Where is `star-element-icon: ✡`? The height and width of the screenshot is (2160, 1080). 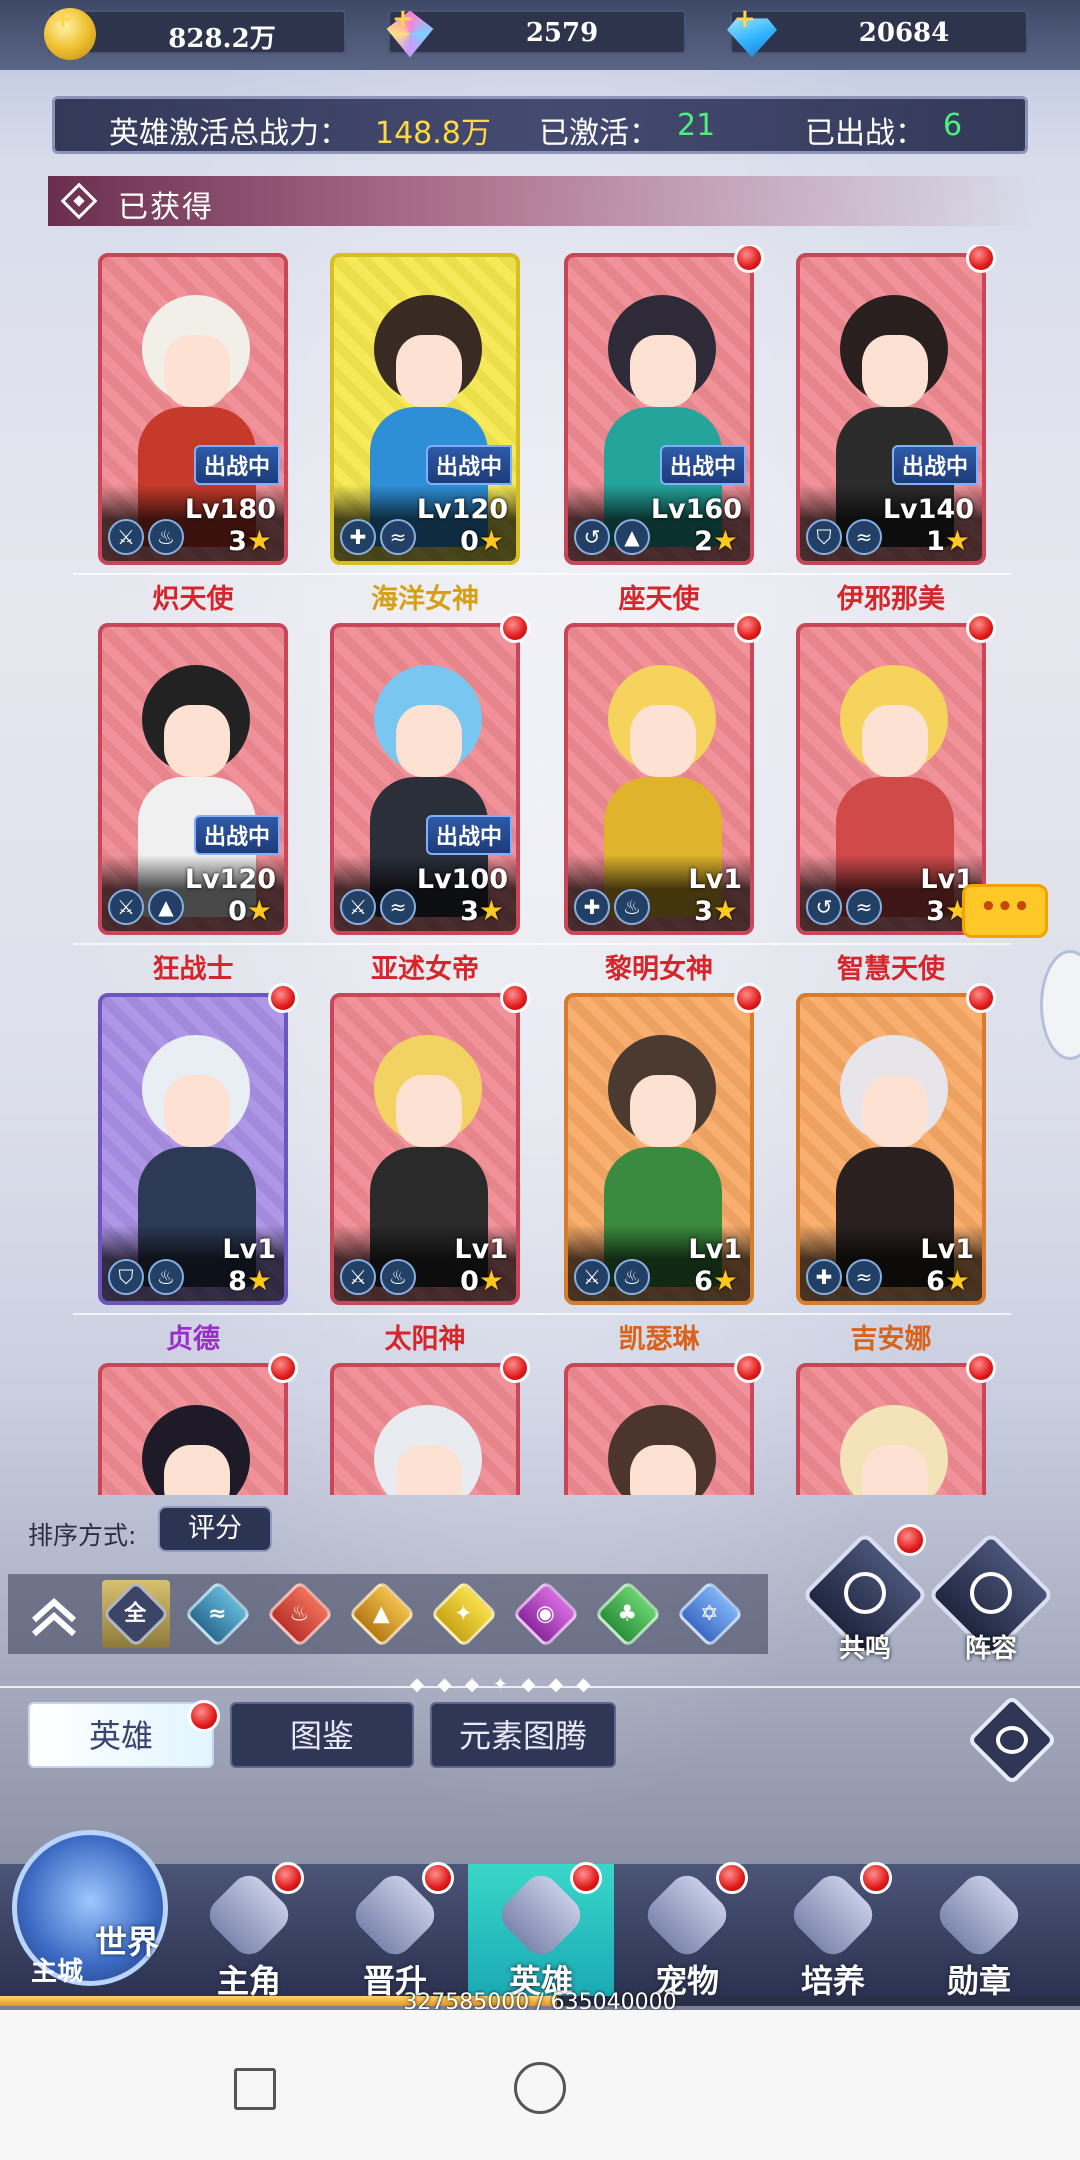 star-element-icon: ✡ is located at coordinates (710, 1614).